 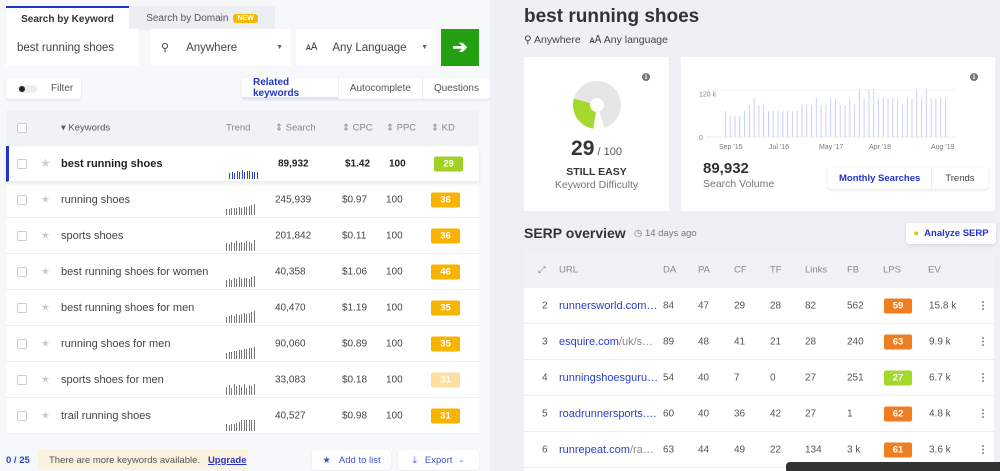 I want to click on language-select: 🗚 Any Language ▼, so click(x=366, y=47).